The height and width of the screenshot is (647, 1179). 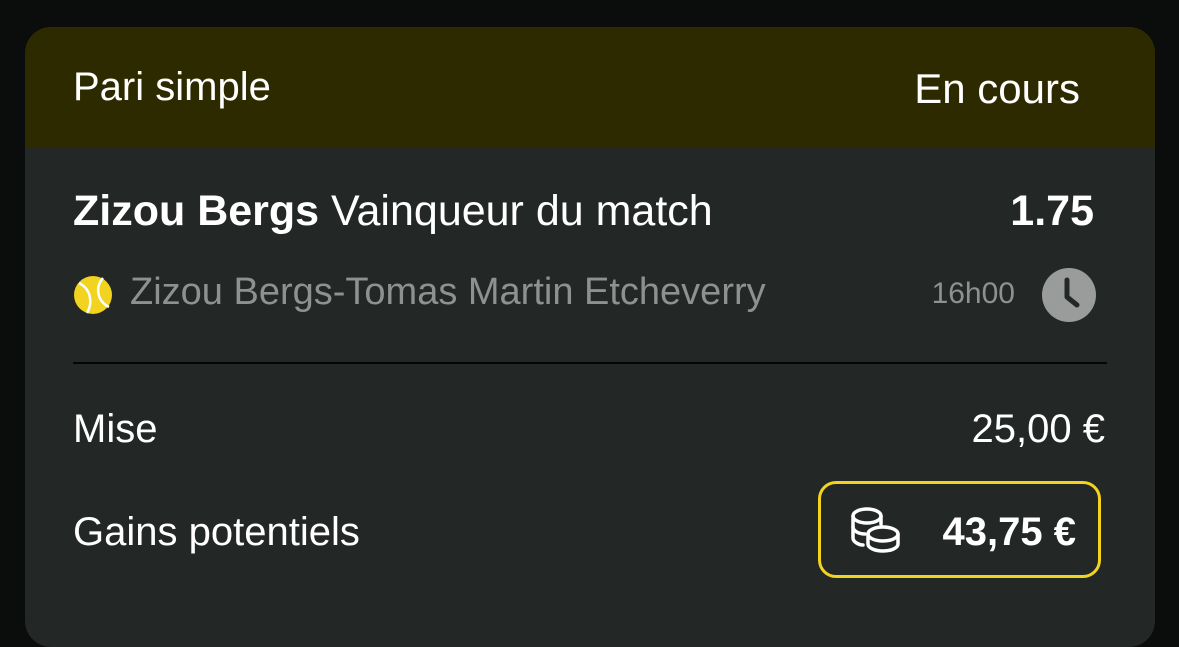 I want to click on stake-value: 25,00 €, so click(x=1038, y=429).